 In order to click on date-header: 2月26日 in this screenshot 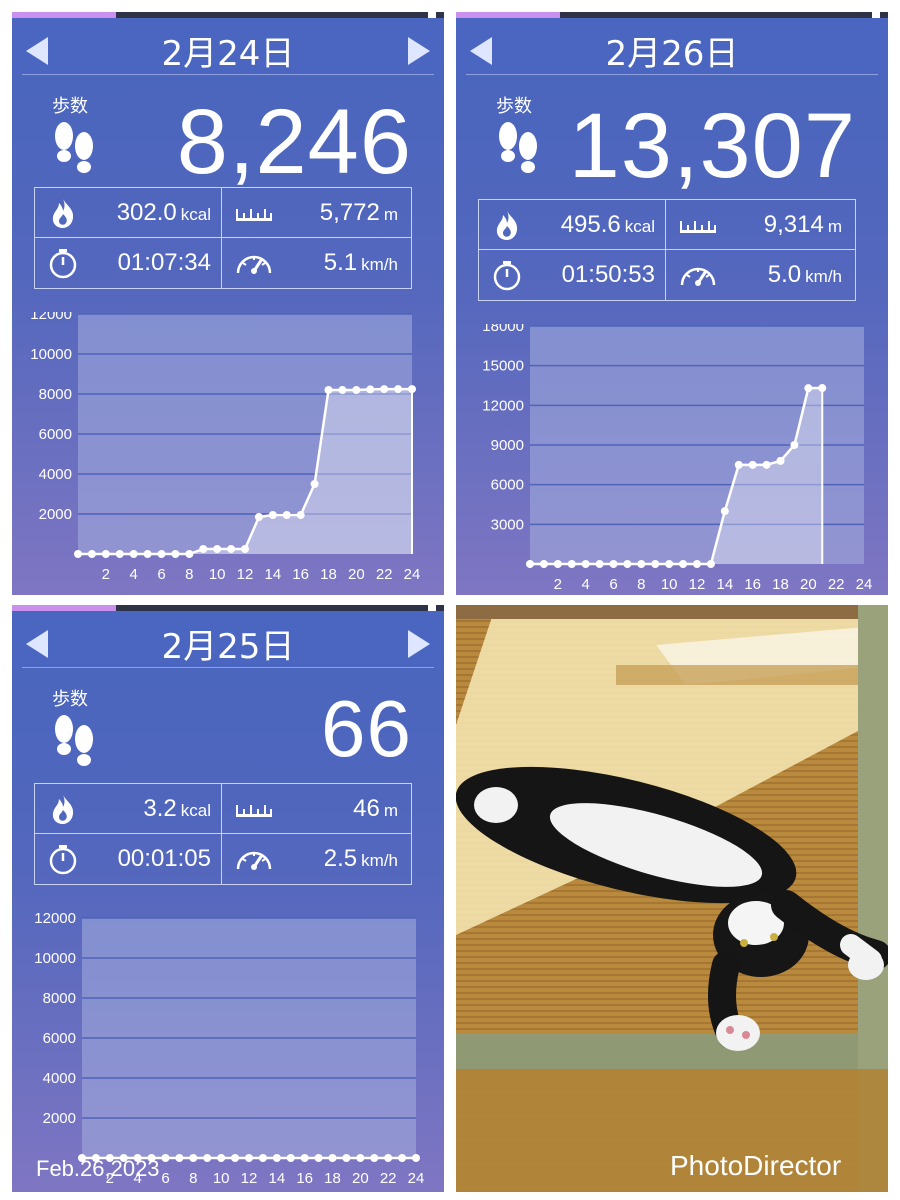, I will do `click(672, 46)`.